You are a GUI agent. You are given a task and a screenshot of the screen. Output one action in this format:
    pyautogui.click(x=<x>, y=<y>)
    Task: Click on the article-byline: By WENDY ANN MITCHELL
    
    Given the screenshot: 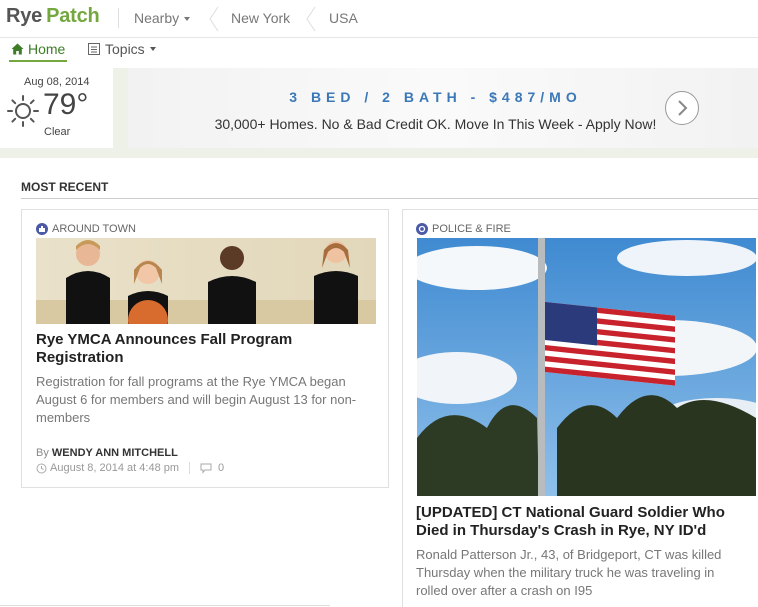 What is the action you would take?
    pyautogui.click(x=107, y=453)
    